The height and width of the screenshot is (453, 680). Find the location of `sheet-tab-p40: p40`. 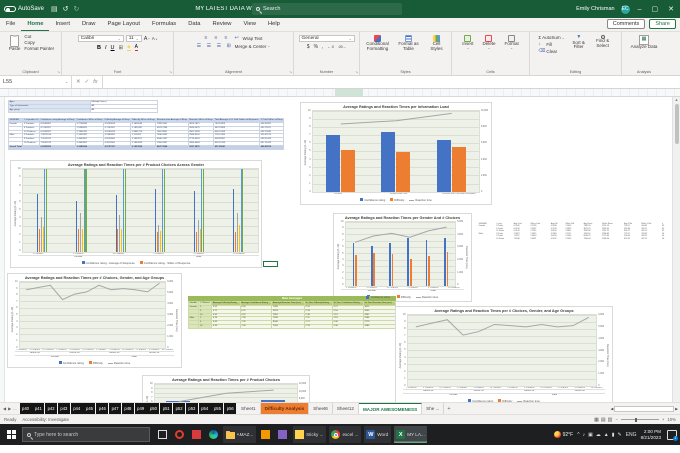

sheet-tab-p40: p40 is located at coordinates (25, 408).